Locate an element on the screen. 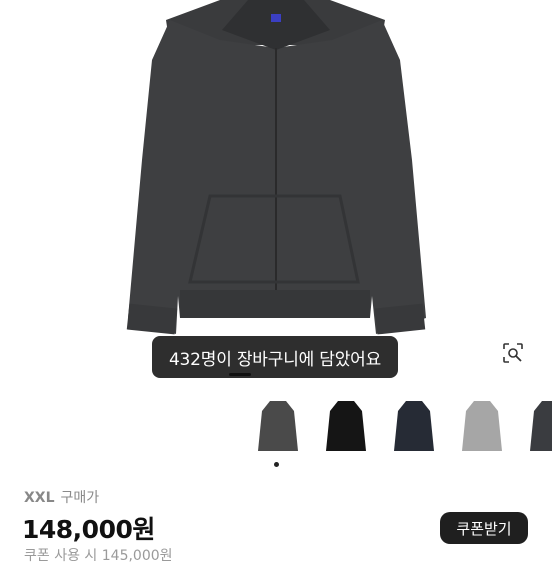 Image resolution: width=552 pixels, height=565 pixels. purchase-meta: XXL 구매가 is located at coordinates (61, 497).